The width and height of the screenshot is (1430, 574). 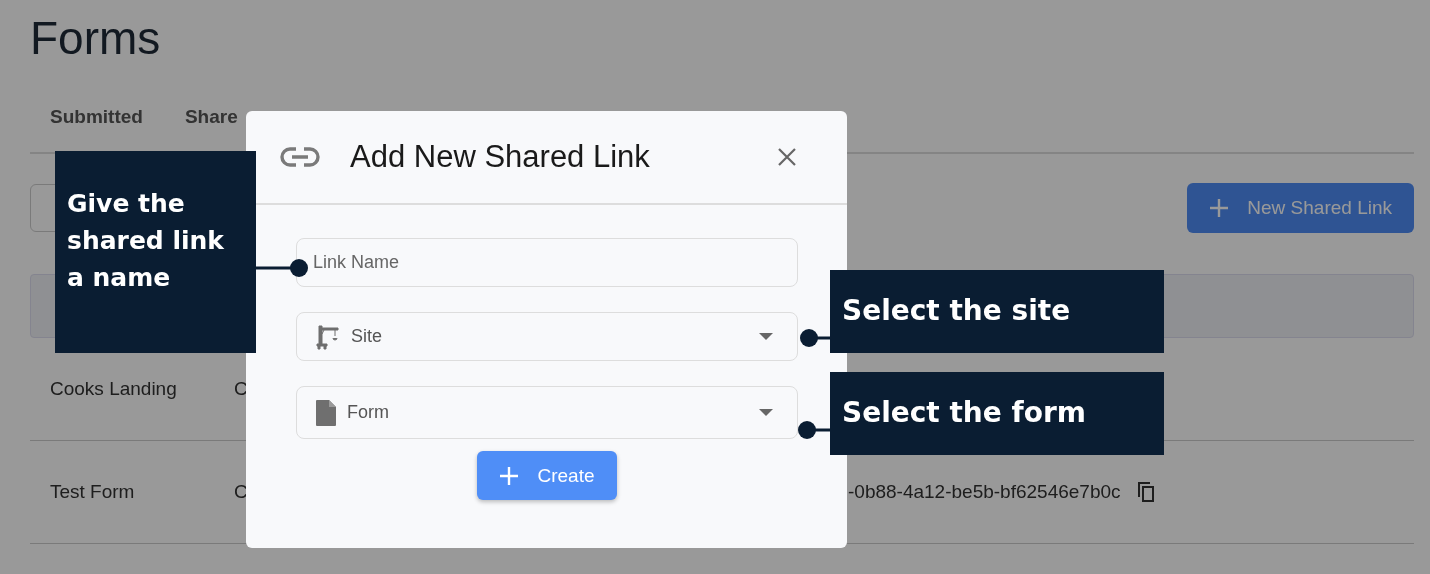 What do you see at coordinates (328, 336) in the screenshot?
I see `crane-icon` at bounding box center [328, 336].